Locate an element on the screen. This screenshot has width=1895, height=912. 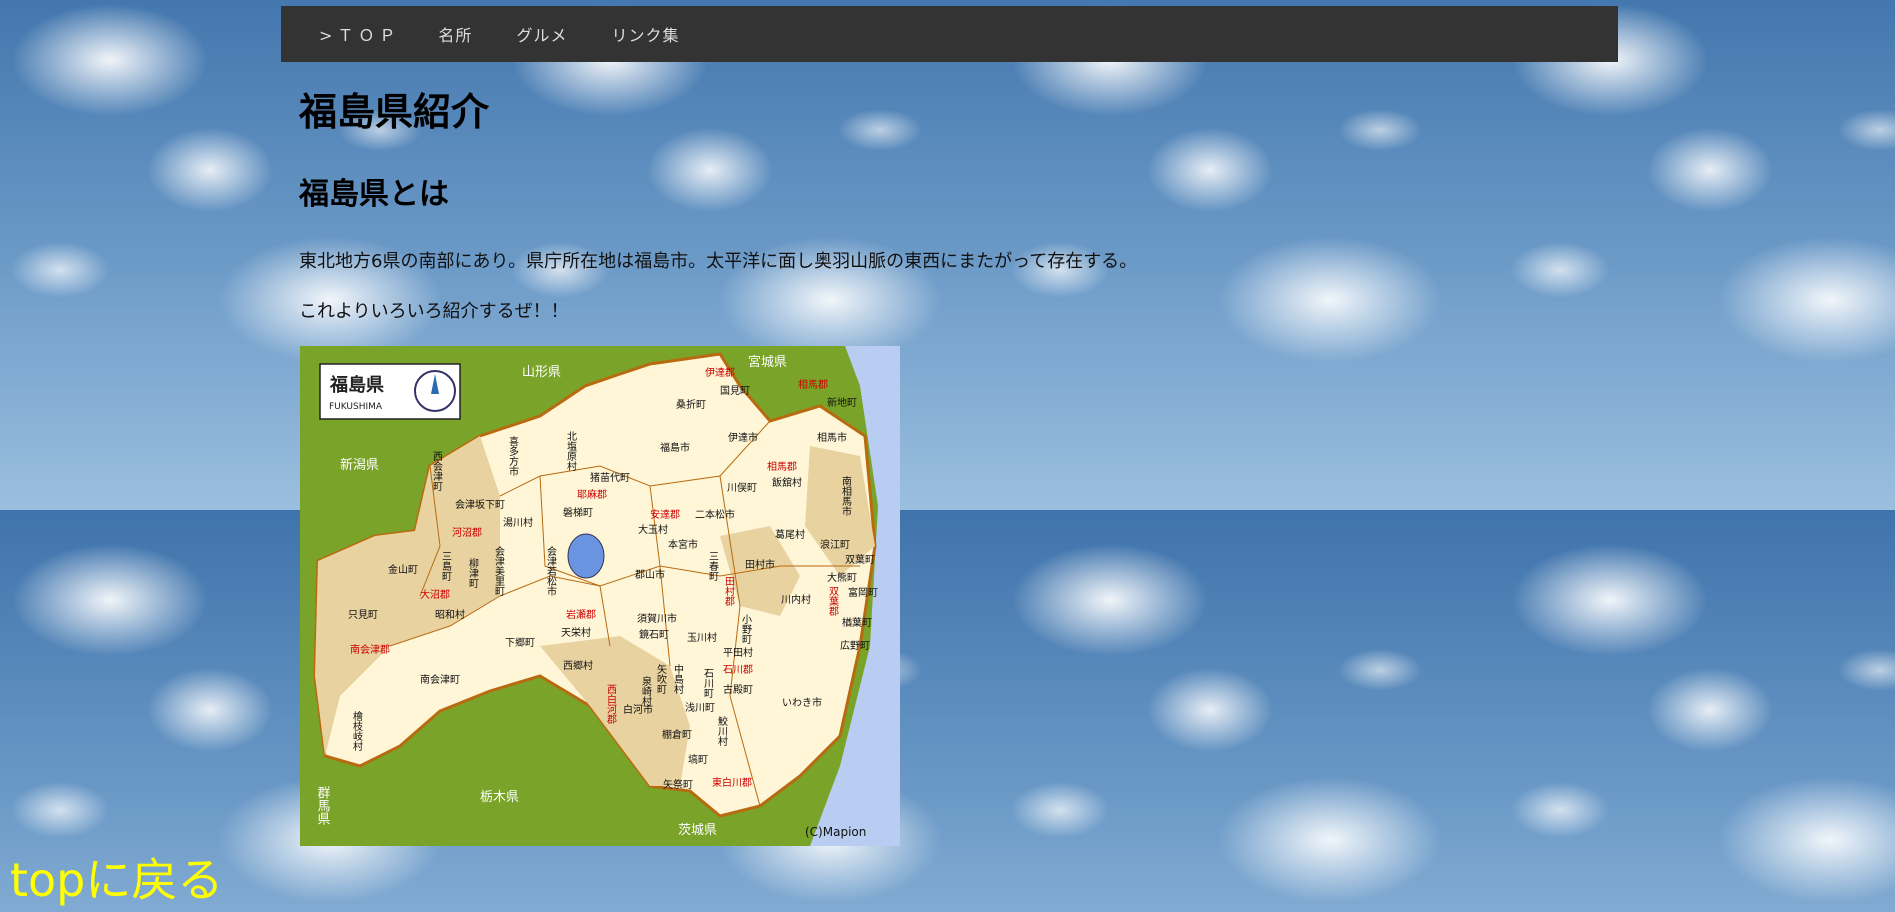
map-label: 西会津町 is located at coordinates (437, 471).